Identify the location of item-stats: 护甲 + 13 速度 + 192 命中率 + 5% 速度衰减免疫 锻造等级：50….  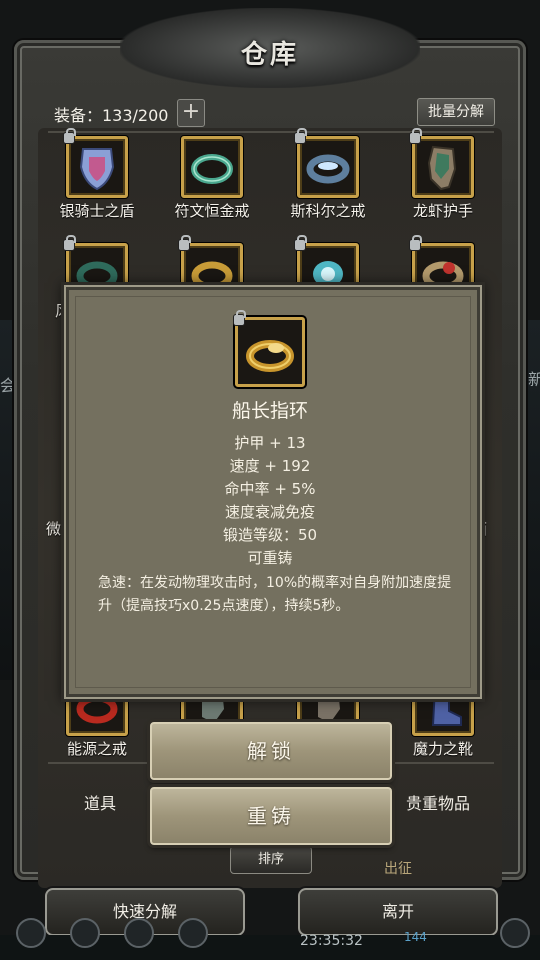
(270, 501).